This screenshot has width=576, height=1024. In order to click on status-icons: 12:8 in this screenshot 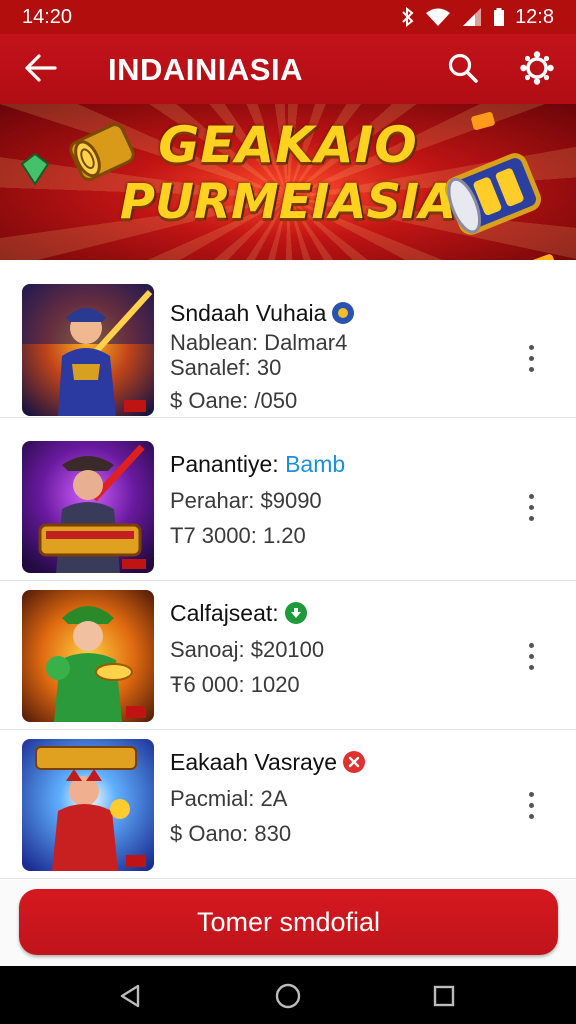, I will do `click(477, 17)`.